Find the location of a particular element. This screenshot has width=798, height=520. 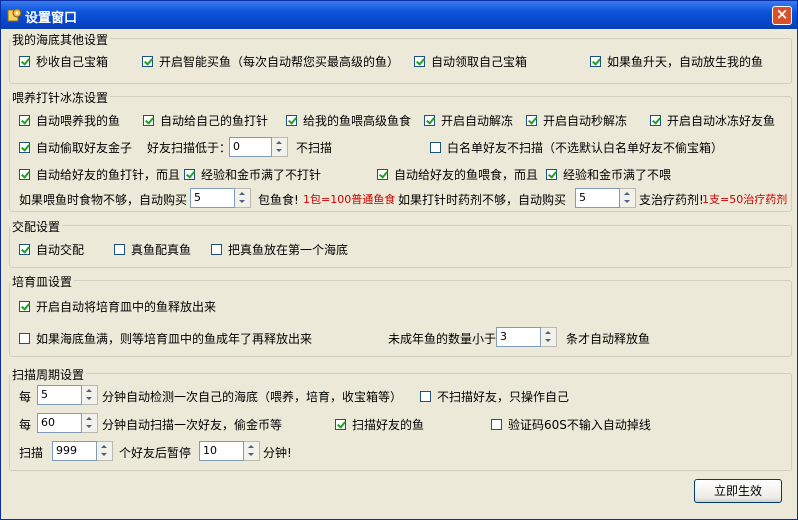

group-label: 我的海底其他设置 is located at coordinates (60, 39).